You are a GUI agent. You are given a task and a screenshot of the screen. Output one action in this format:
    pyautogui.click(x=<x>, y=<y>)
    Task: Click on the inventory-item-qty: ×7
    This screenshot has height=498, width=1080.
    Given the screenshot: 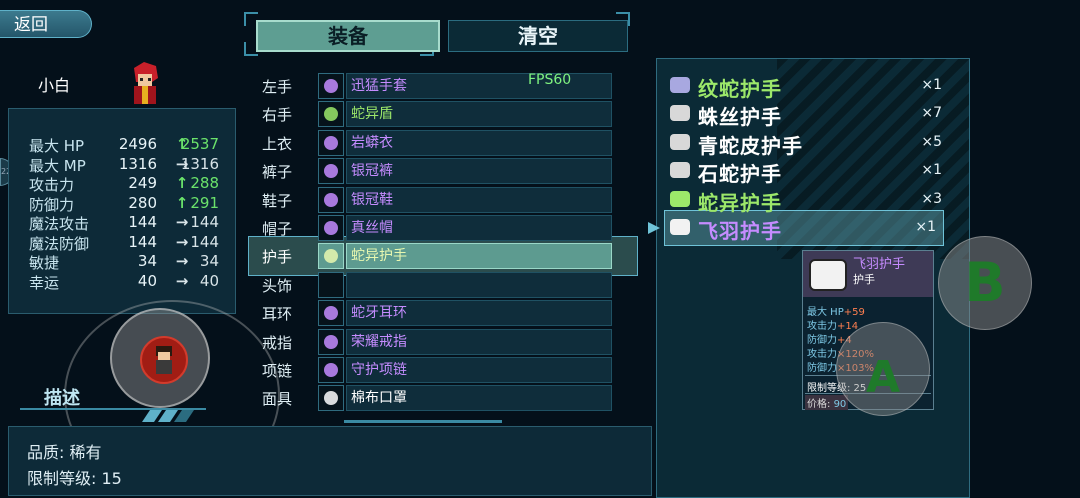 What is the action you would take?
    pyautogui.click(x=931, y=113)
    